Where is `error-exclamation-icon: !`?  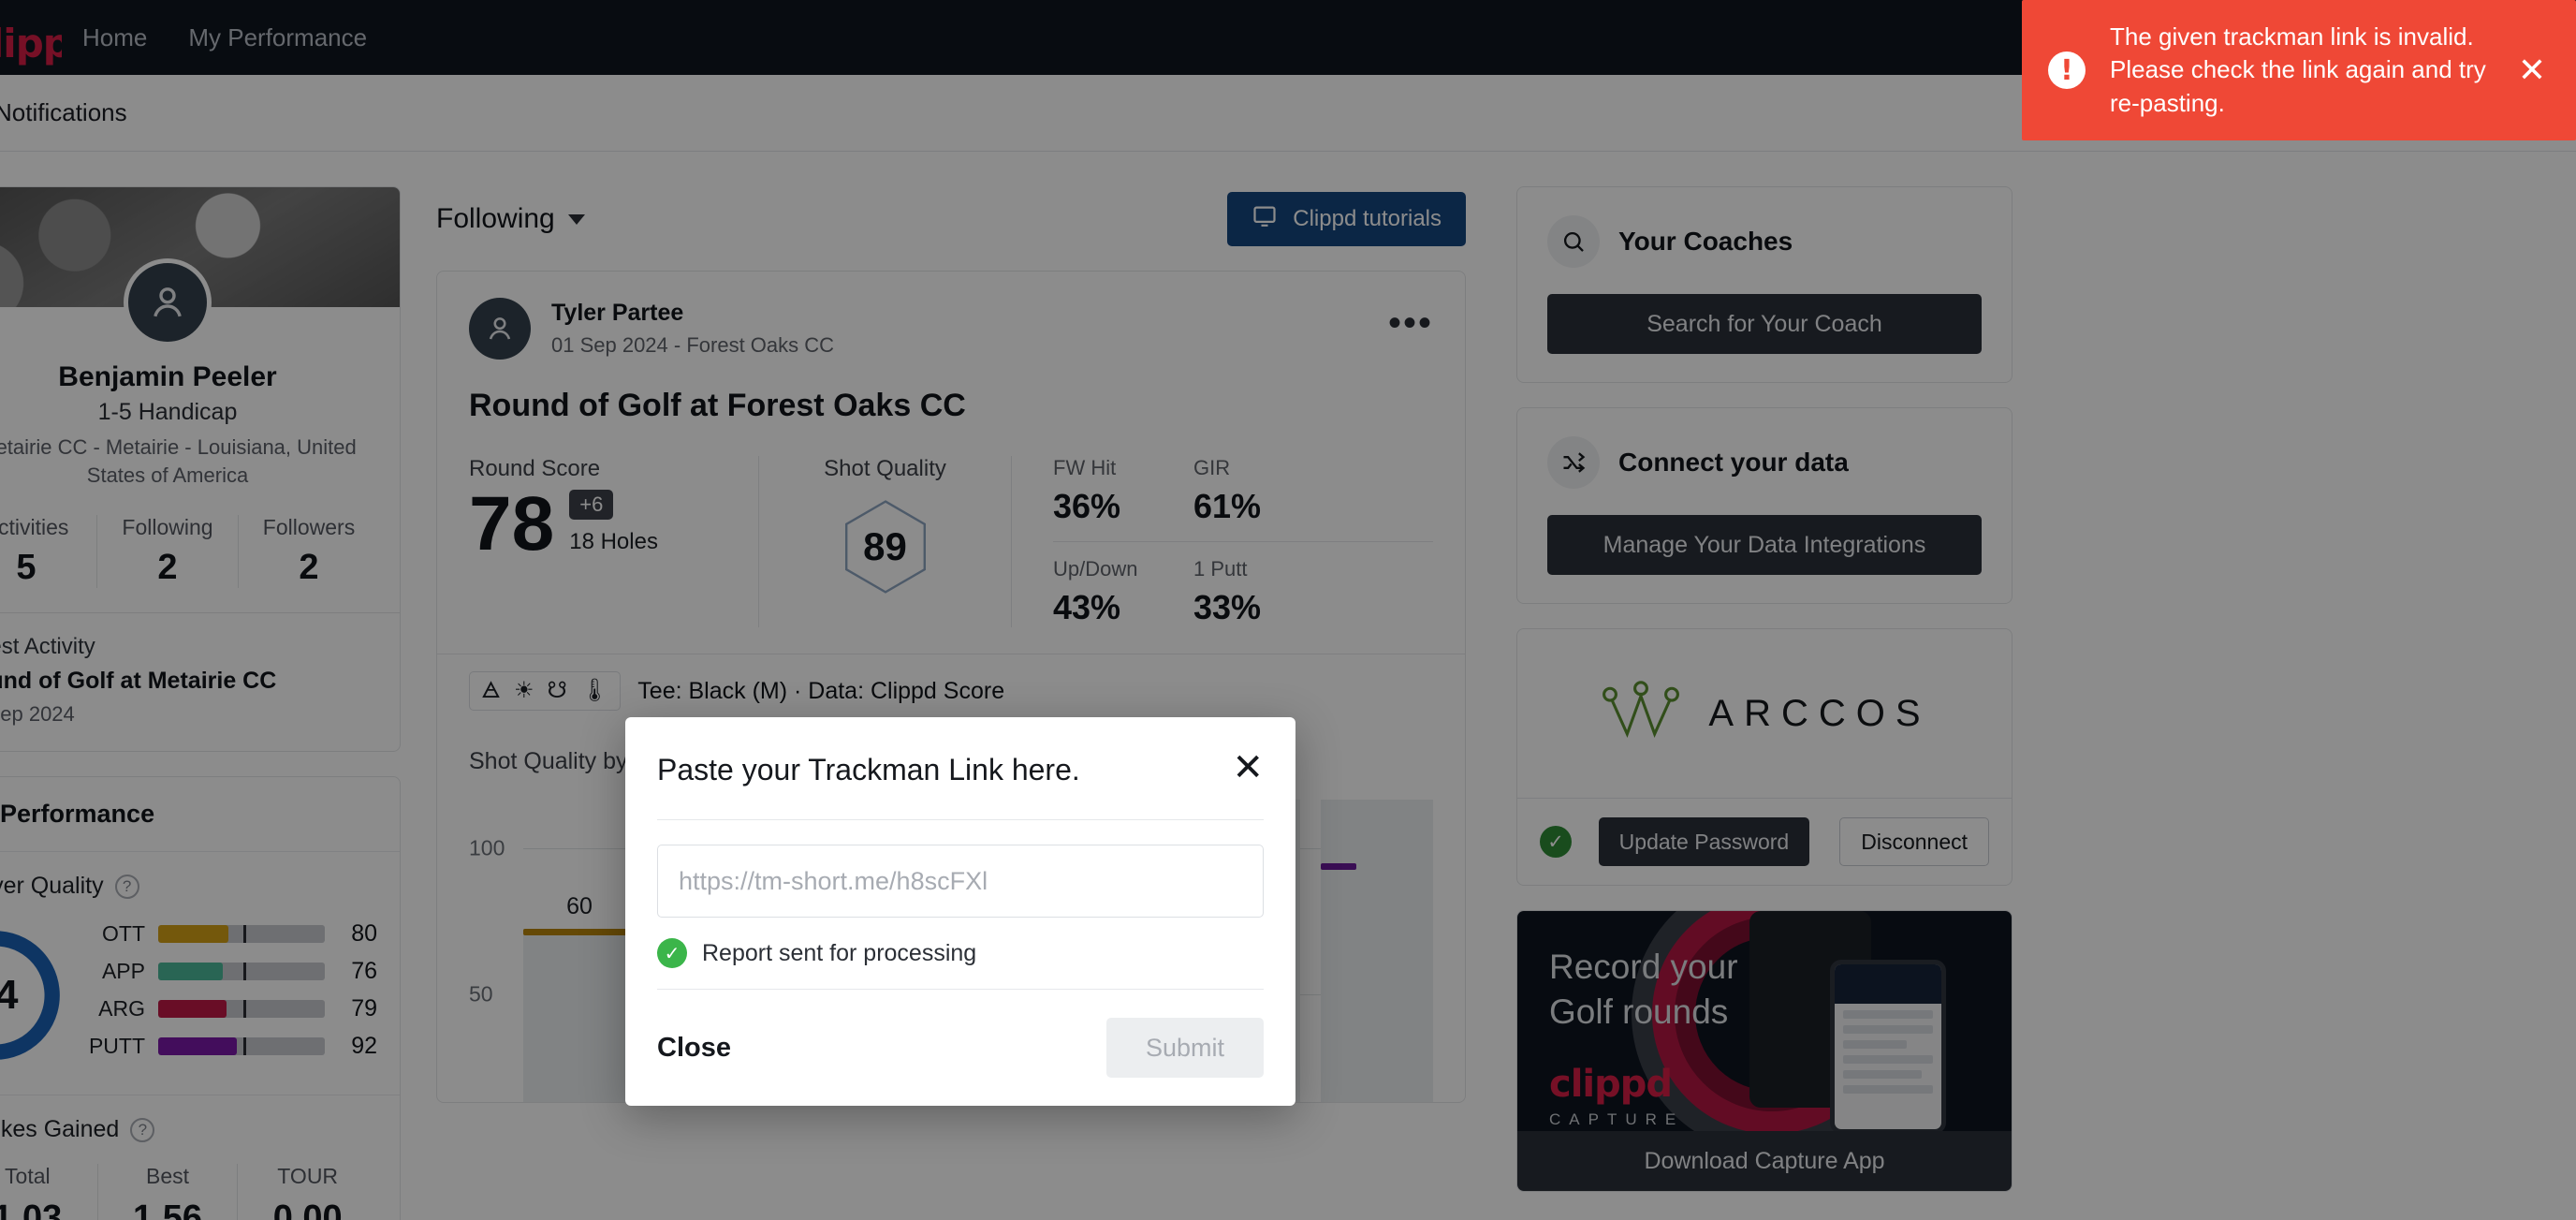
error-exclamation-icon: ! is located at coordinates (2067, 70).